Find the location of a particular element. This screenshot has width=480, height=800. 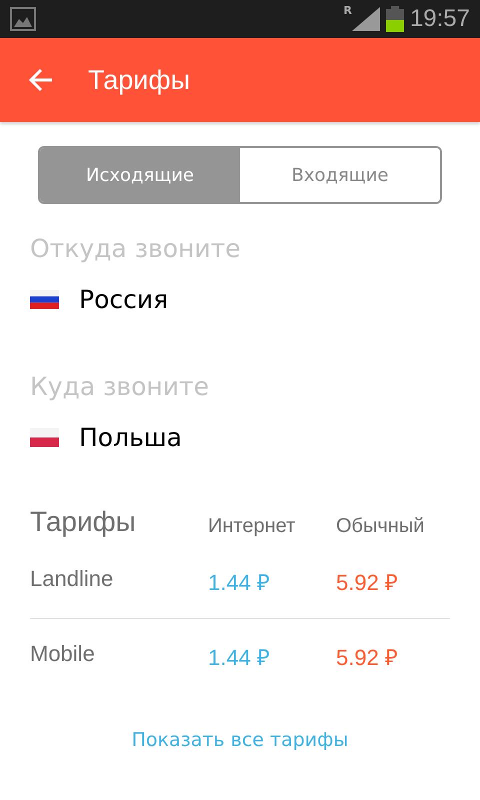

picture-icon is located at coordinates (23, 19).